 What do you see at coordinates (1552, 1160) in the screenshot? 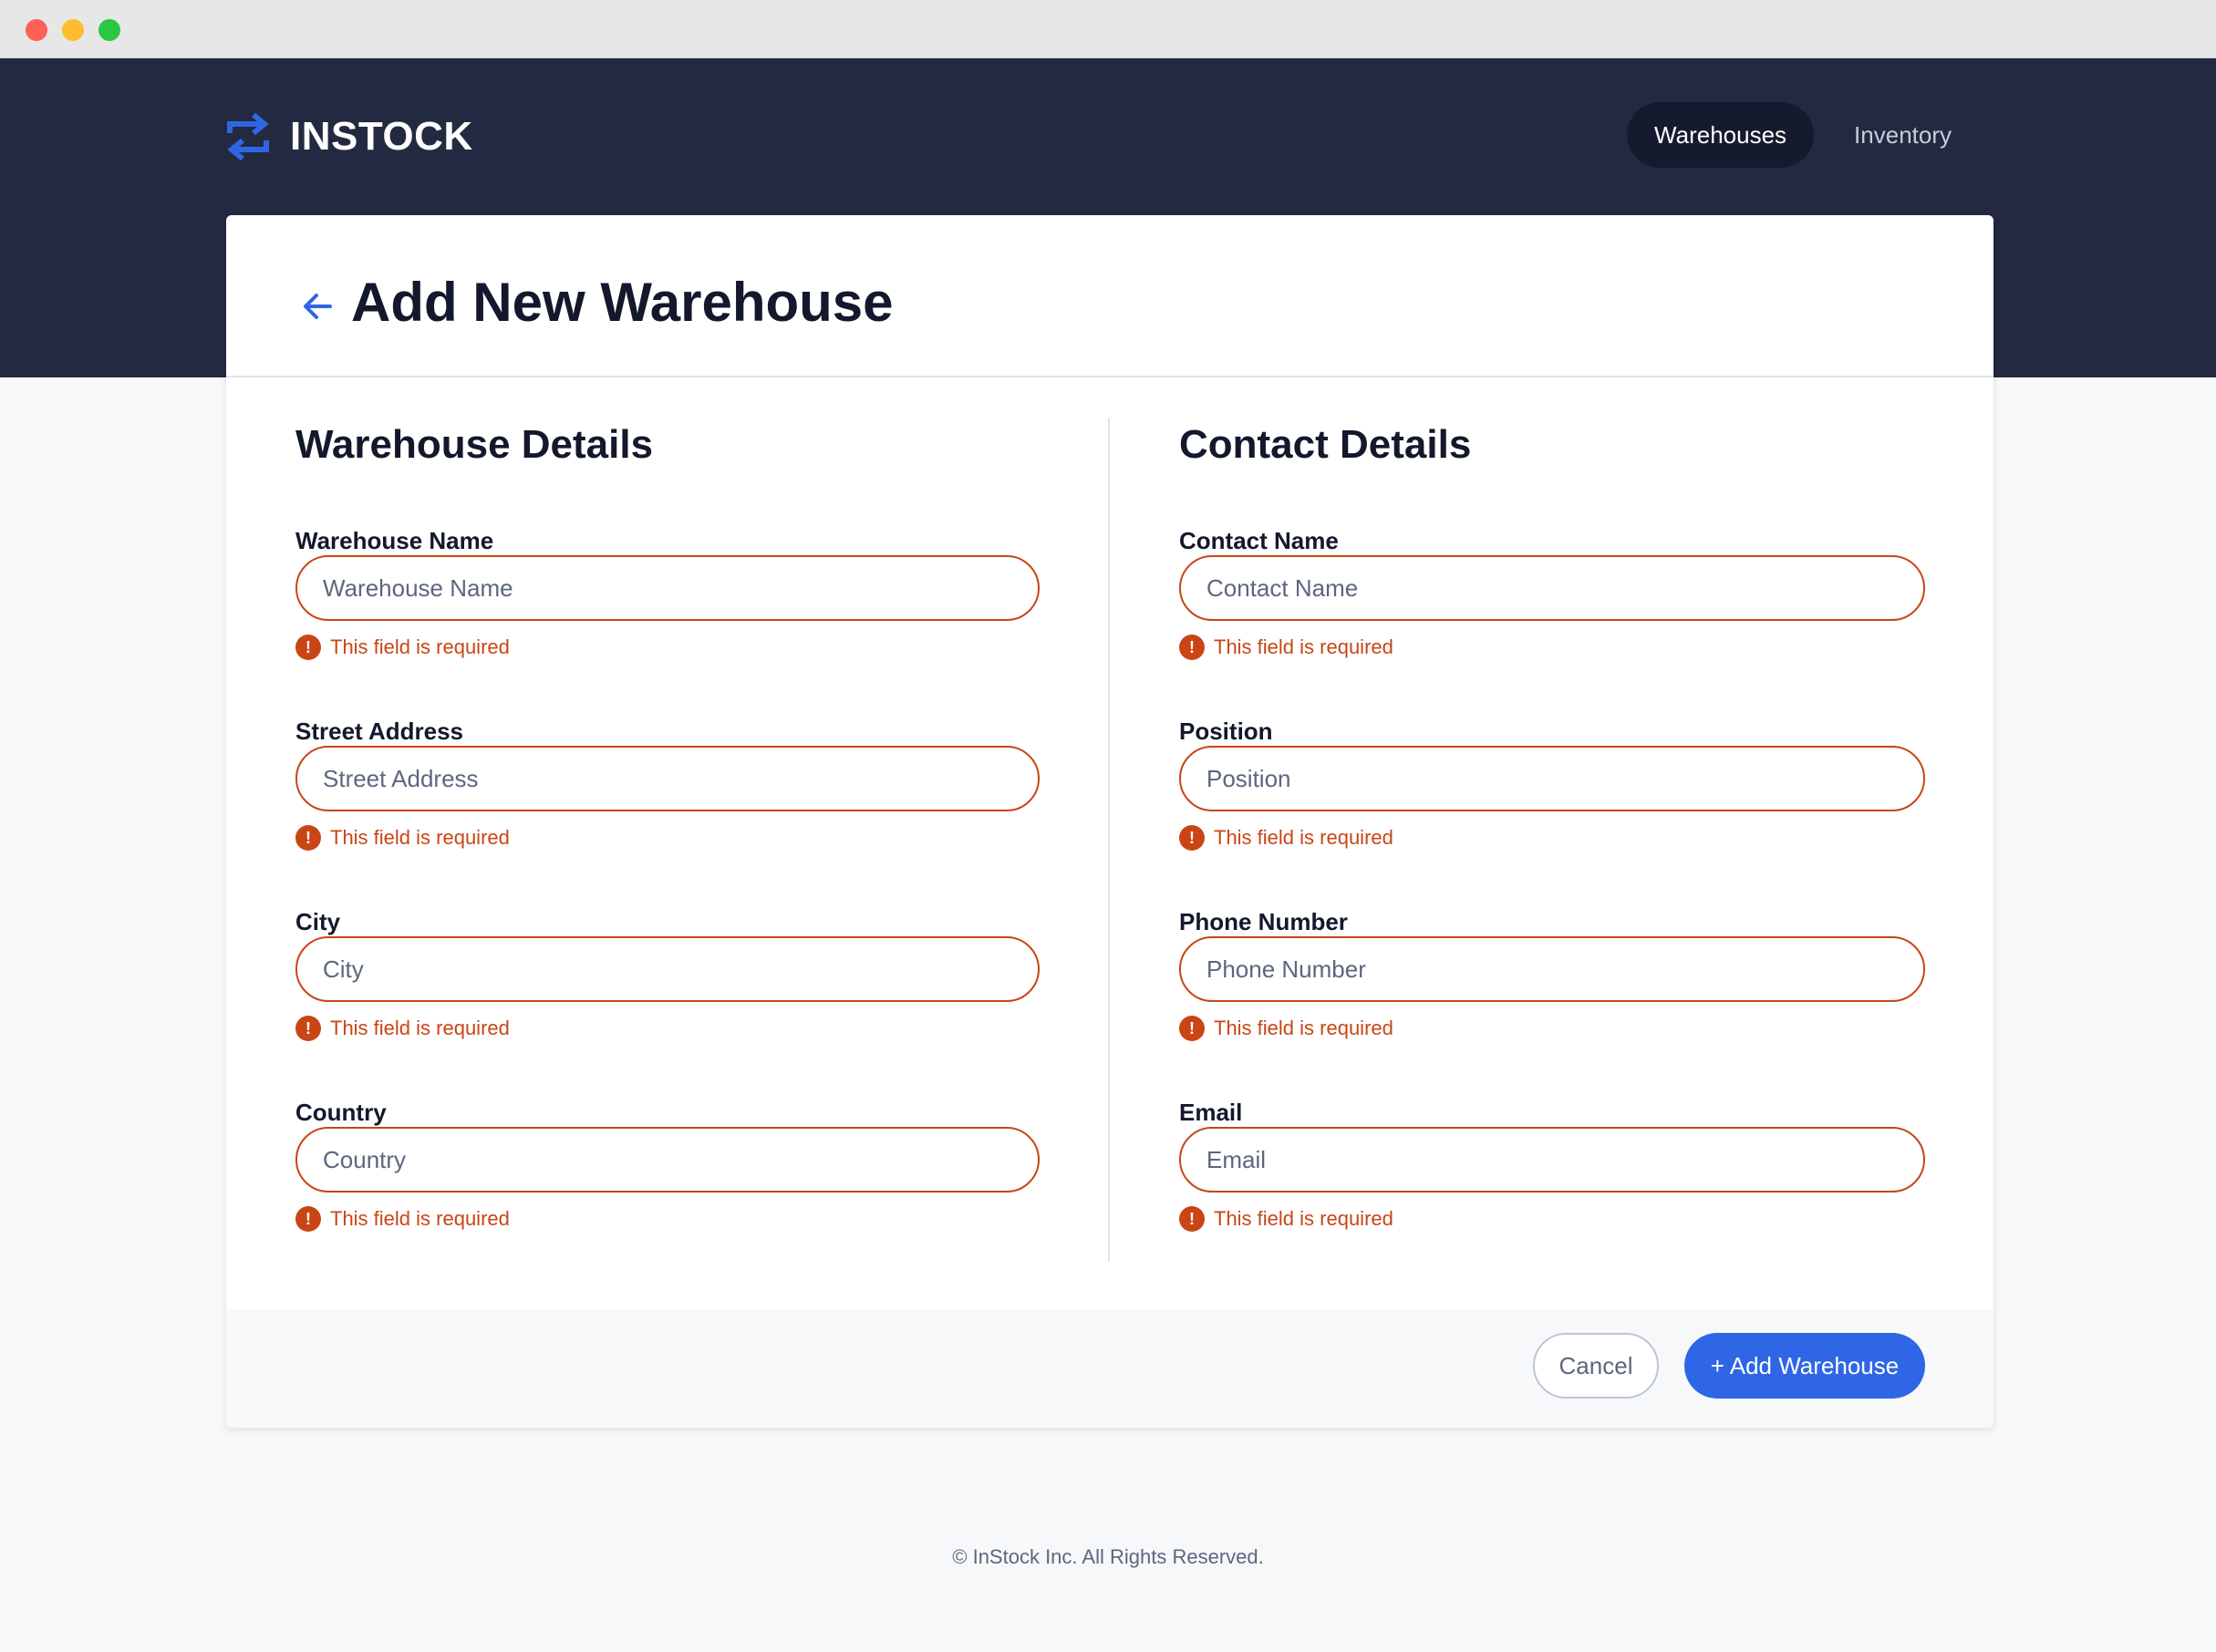
I see `email-input` at bounding box center [1552, 1160].